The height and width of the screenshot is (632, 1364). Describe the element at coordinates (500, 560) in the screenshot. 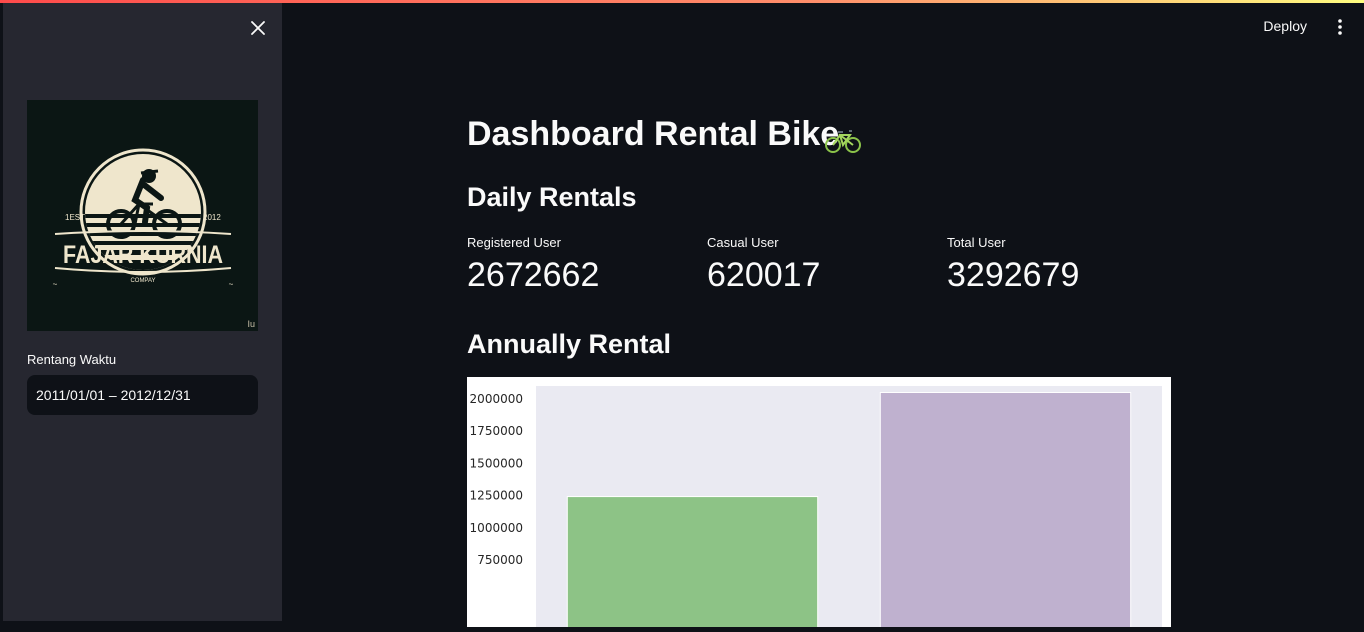

I see `y-tick-label: 750000` at that location.